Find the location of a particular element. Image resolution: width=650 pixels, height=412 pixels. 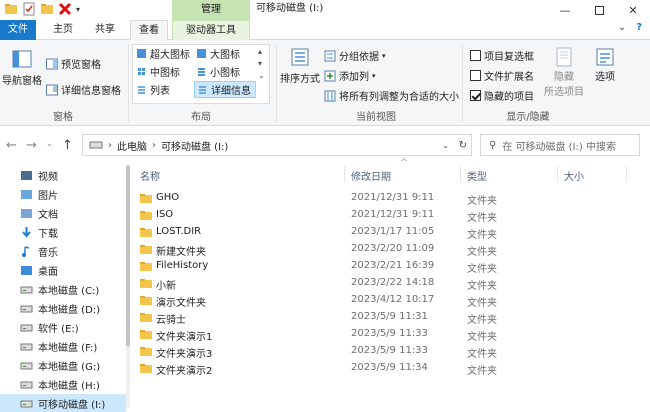

divider is located at coordinates (128, 83).